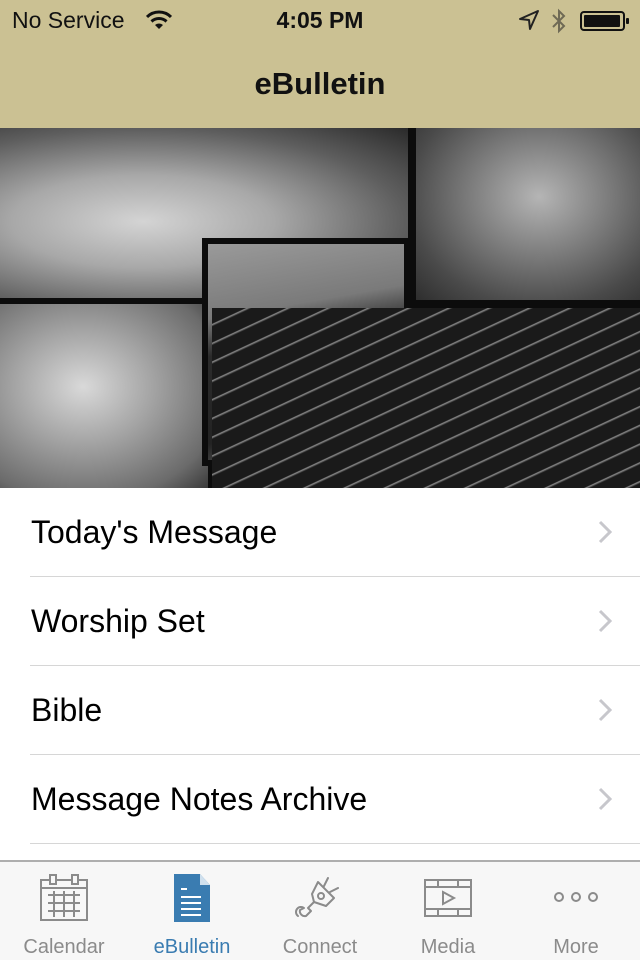  I want to click on page-title: eBulletin, so click(320, 83).